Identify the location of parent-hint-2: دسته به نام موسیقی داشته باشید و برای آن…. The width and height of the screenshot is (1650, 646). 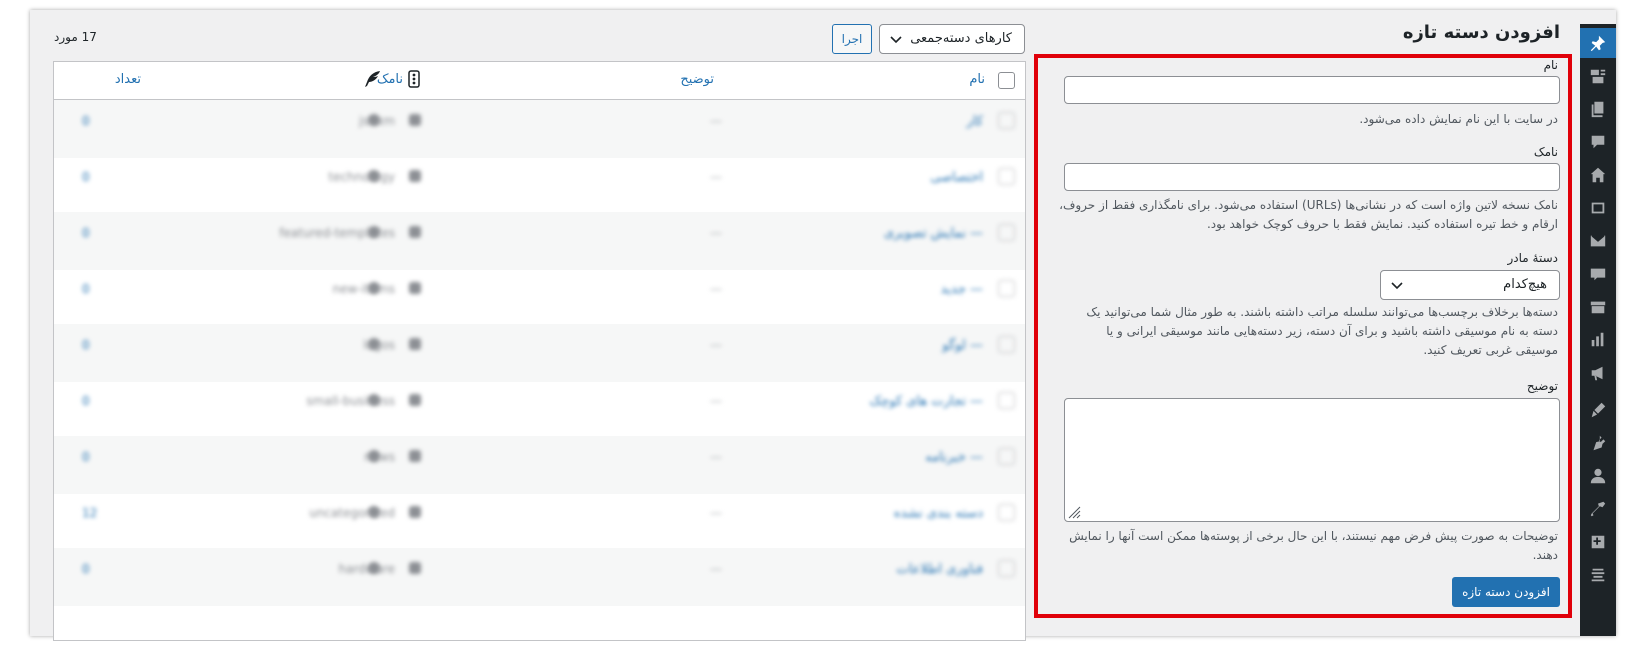
(1332, 331).